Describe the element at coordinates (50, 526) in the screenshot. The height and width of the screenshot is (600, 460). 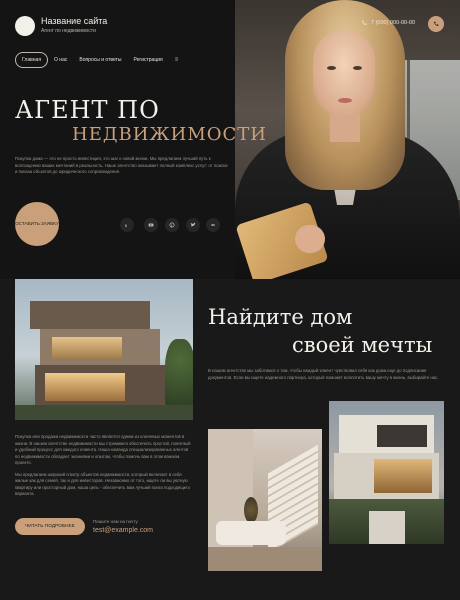
I see `read-more-button: ЧИТАТЬ ПОДРОБНЕЕ` at that location.